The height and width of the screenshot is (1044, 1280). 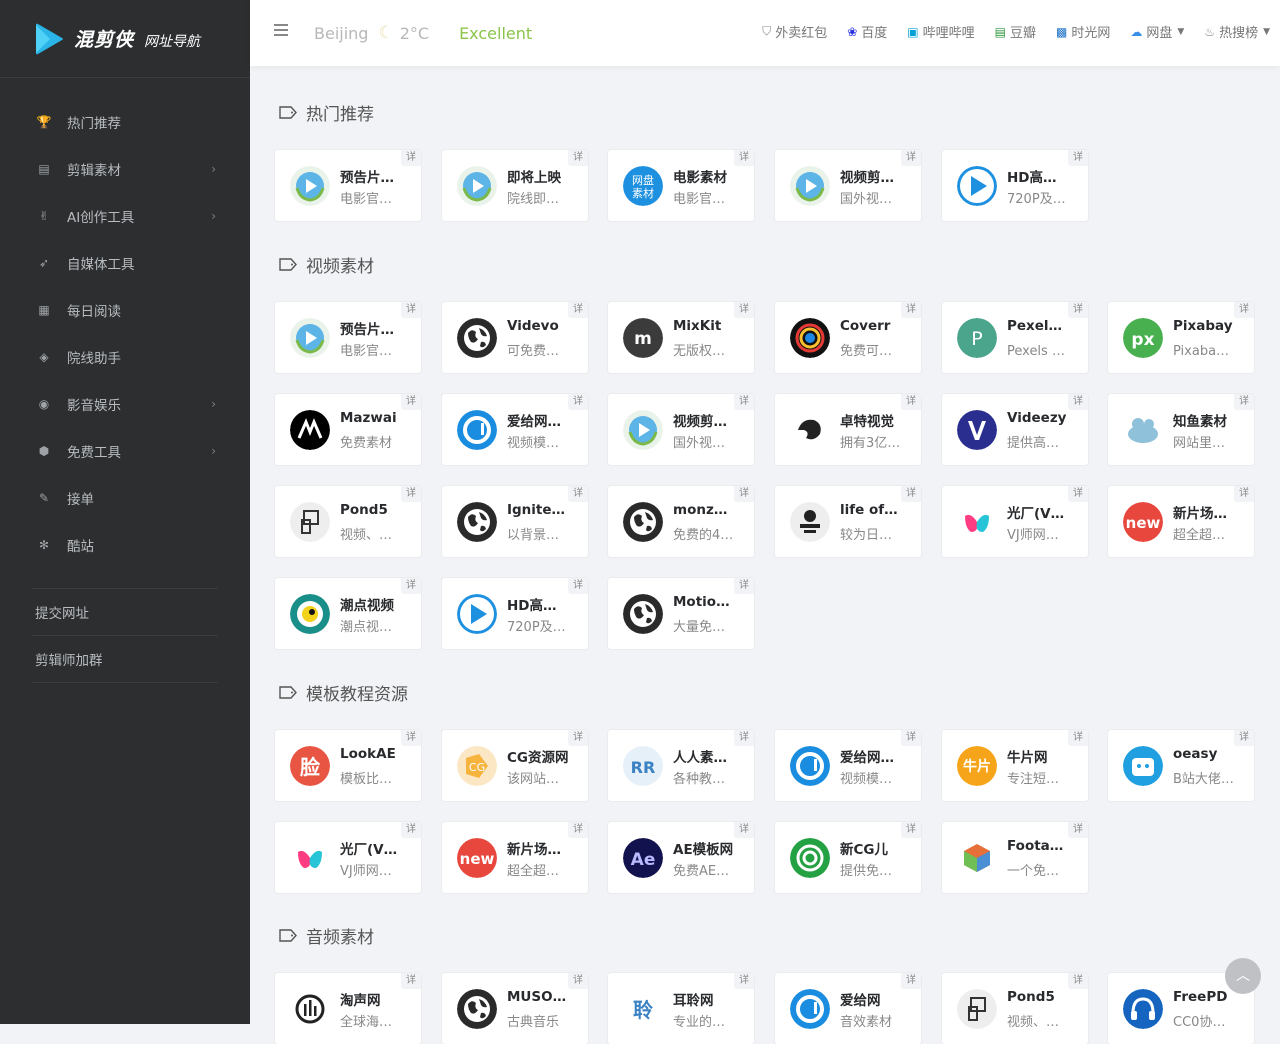 What do you see at coordinates (125, 309) in the screenshot?
I see `sidebar-item-4: ▦ 每日阅读` at bounding box center [125, 309].